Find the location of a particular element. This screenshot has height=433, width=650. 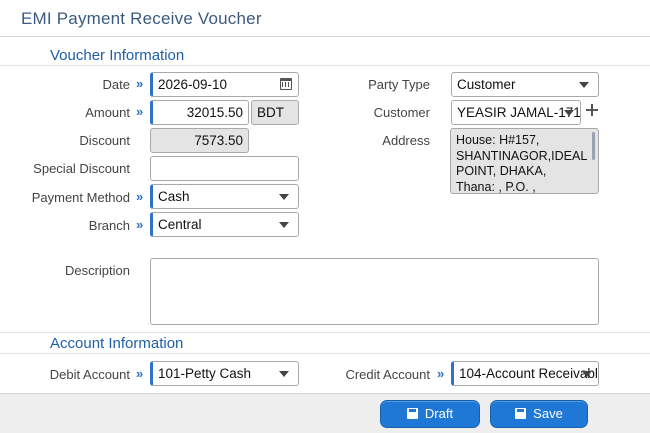

save-button: Save is located at coordinates (539, 414).